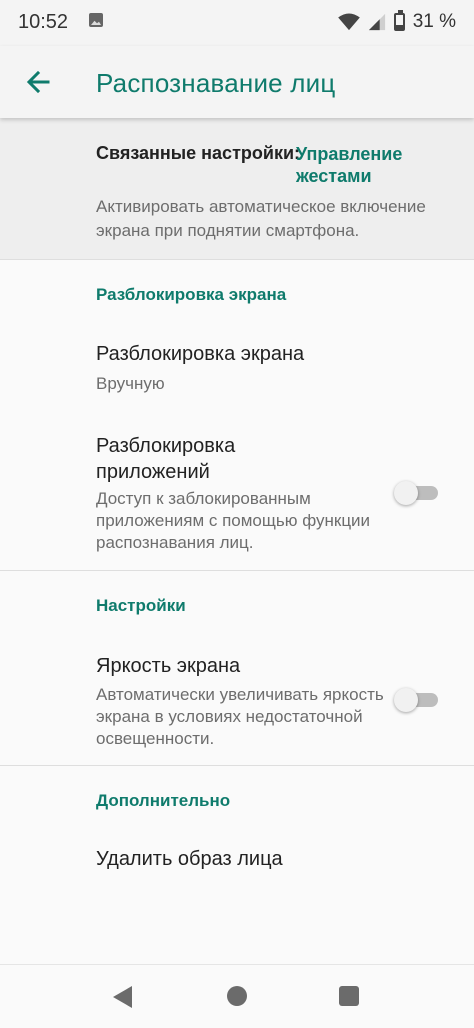 Image resolution: width=474 pixels, height=1028 pixels. I want to click on brightness-toggle, so click(417, 700).